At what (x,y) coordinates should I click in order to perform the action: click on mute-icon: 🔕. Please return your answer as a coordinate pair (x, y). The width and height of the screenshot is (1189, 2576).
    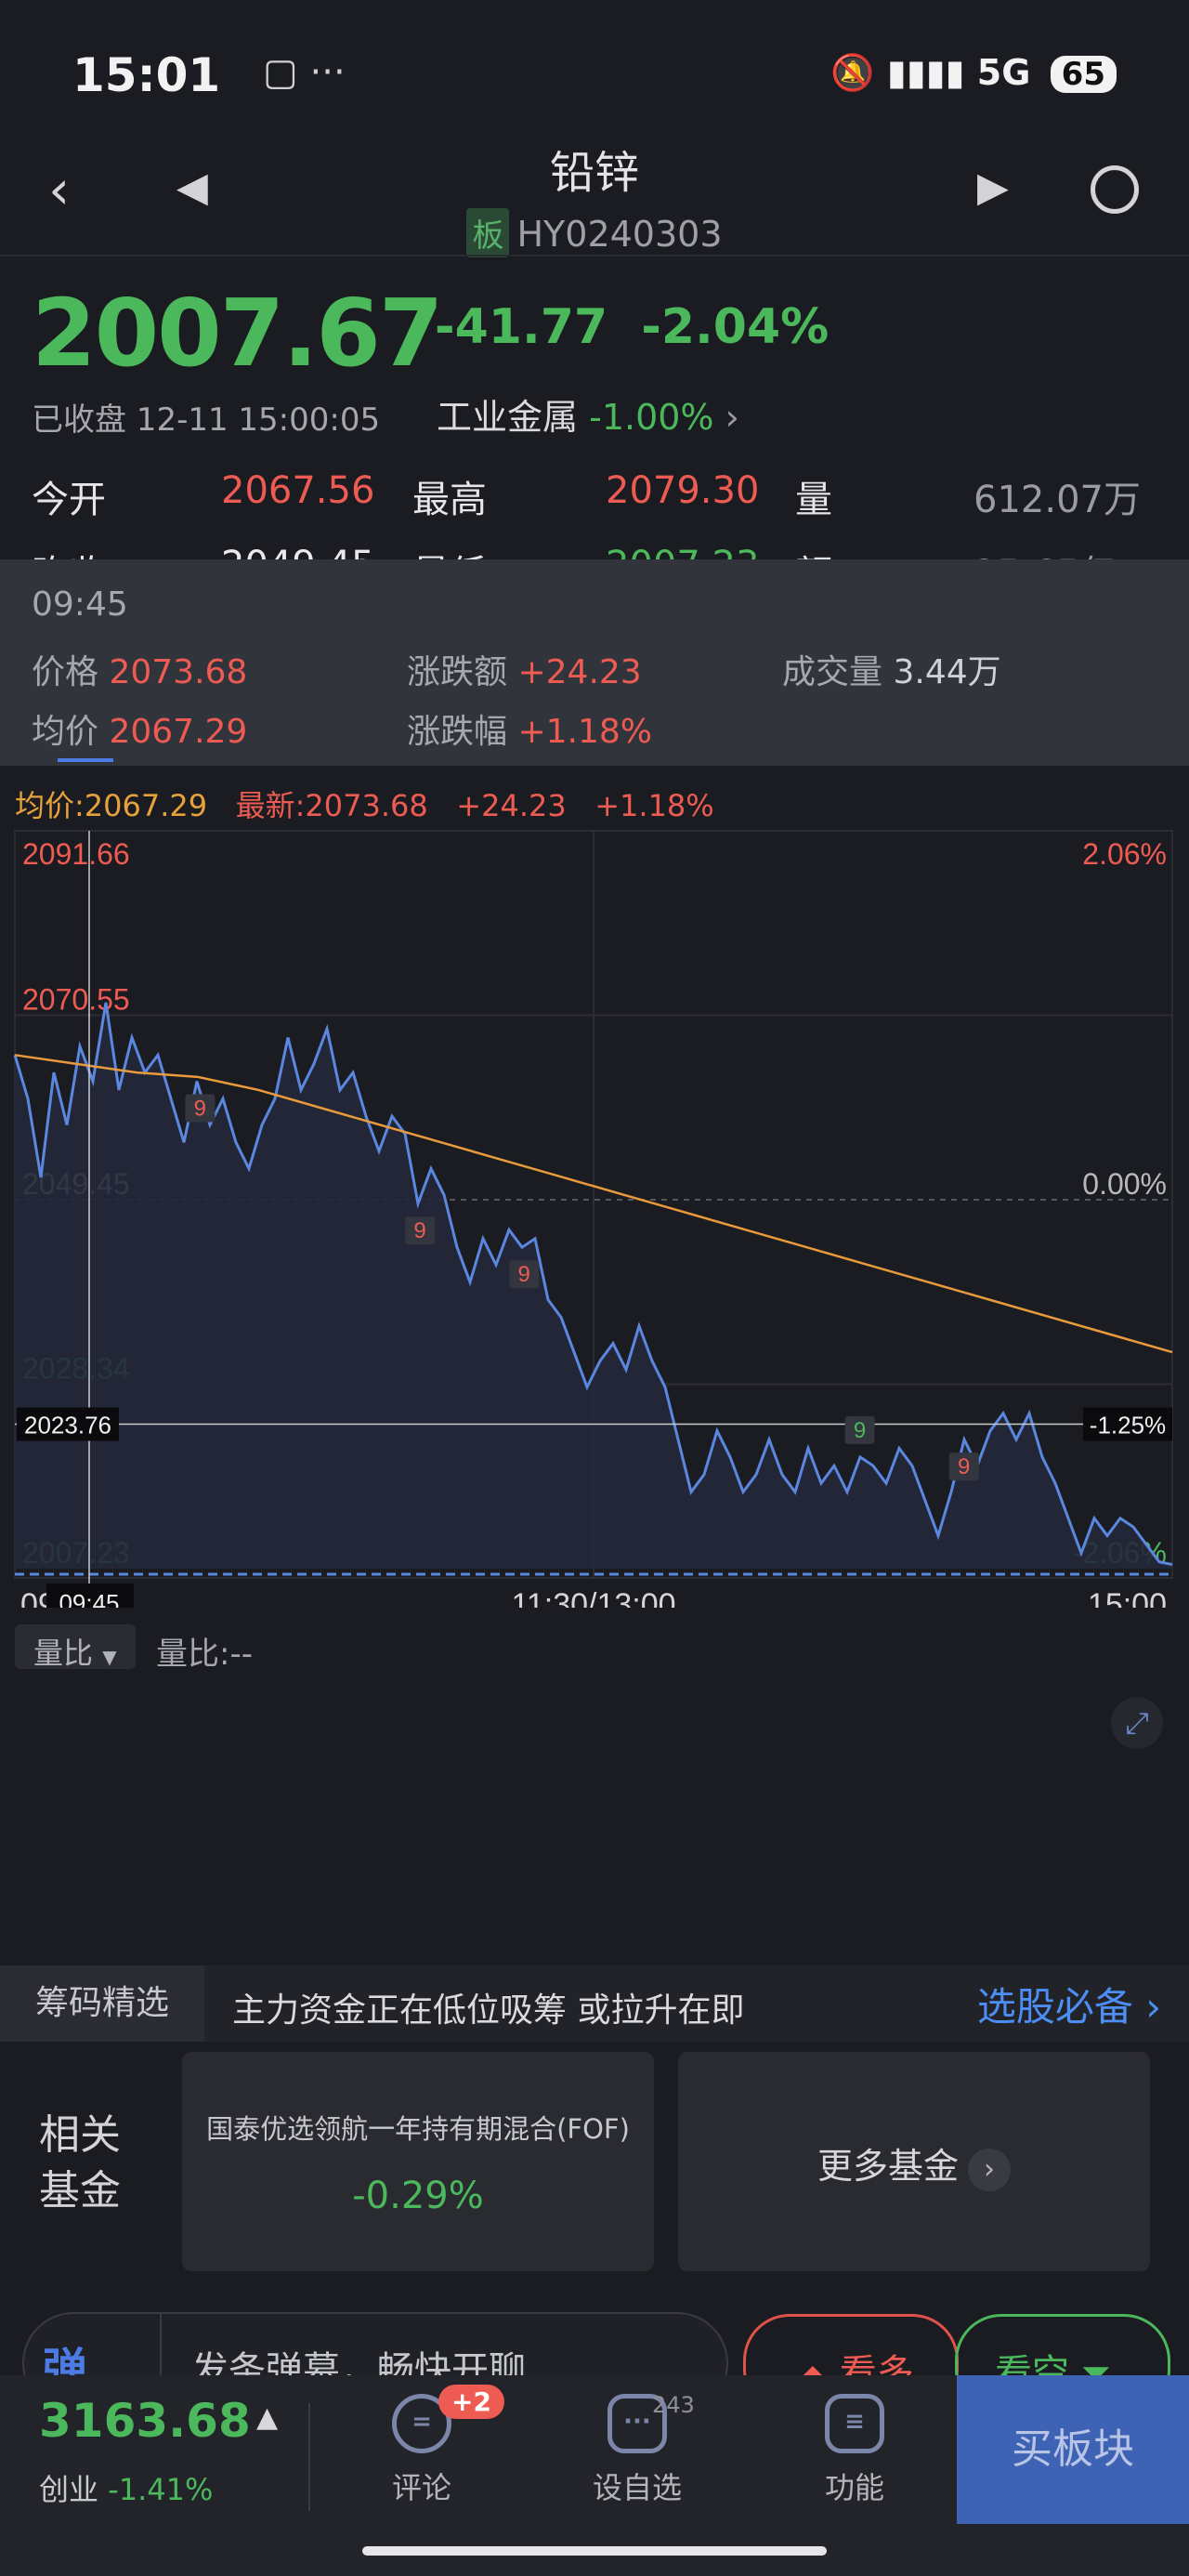
    Looking at the image, I should click on (852, 72).